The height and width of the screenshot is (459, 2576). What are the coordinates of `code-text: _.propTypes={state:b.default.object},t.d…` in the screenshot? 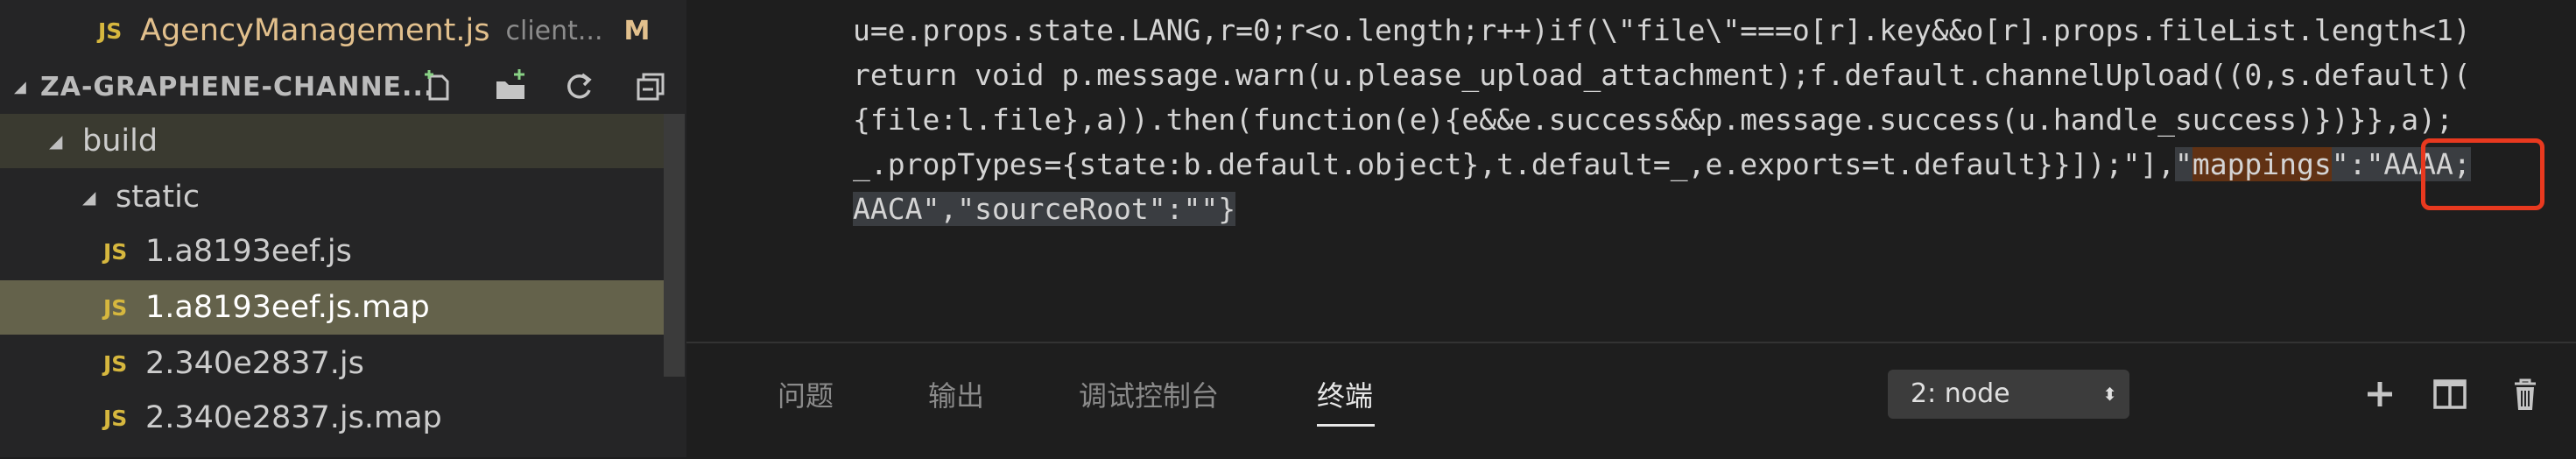 It's located at (1514, 164).